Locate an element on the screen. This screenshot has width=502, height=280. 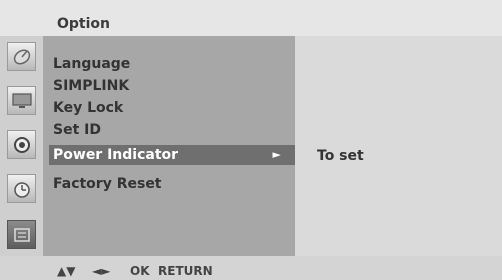
title-bar: Option is located at coordinates (251, 18).